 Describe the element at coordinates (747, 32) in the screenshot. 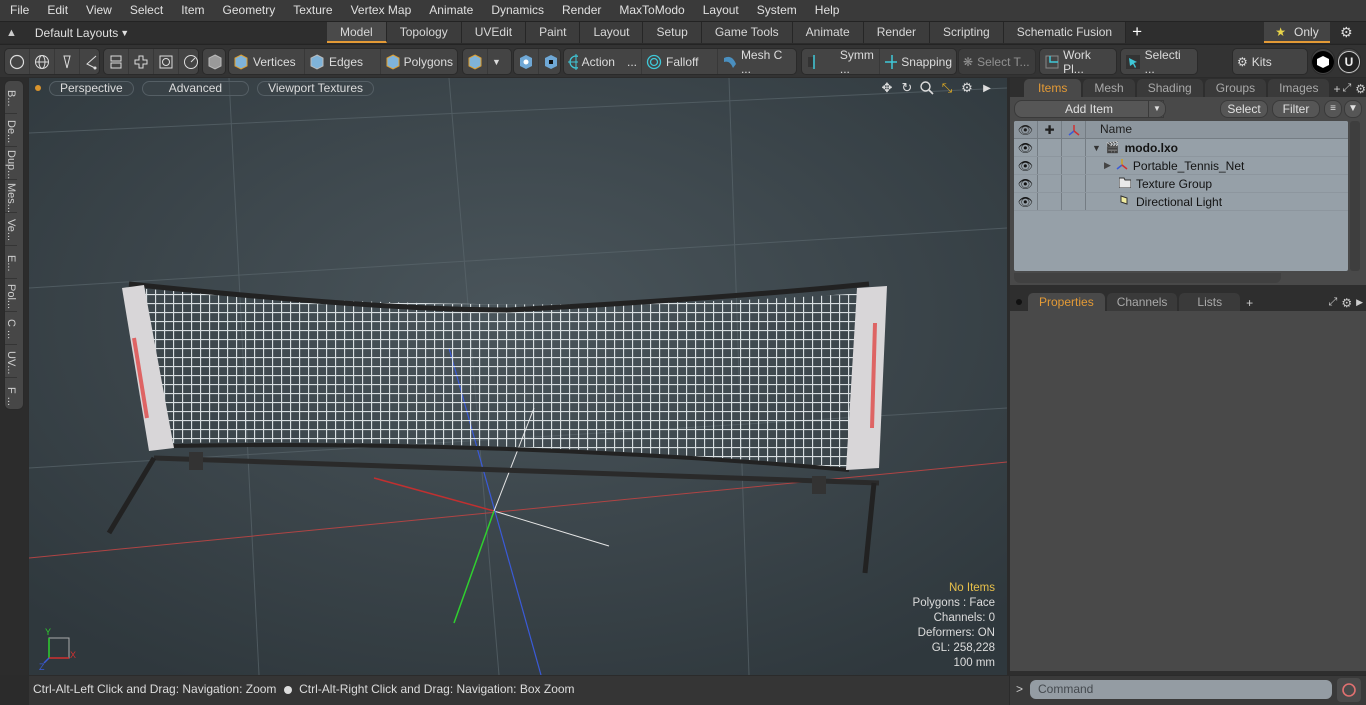

I see `tab-game-tools: Game Tools` at that location.